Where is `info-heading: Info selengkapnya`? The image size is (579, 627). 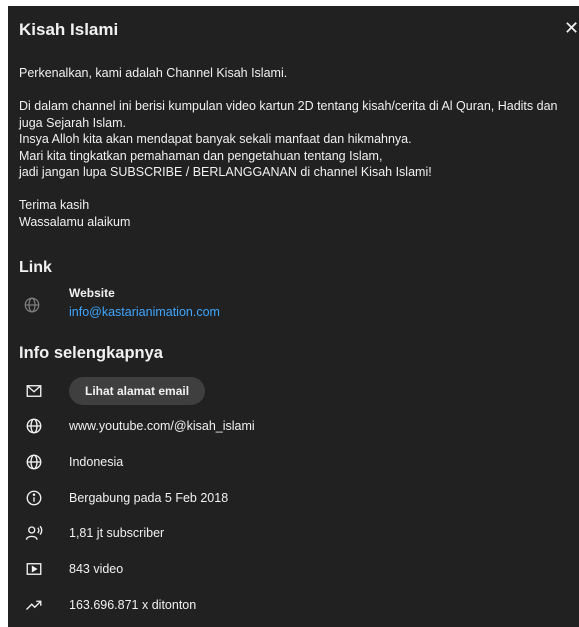 info-heading: Info selengkapnya is located at coordinates (91, 353).